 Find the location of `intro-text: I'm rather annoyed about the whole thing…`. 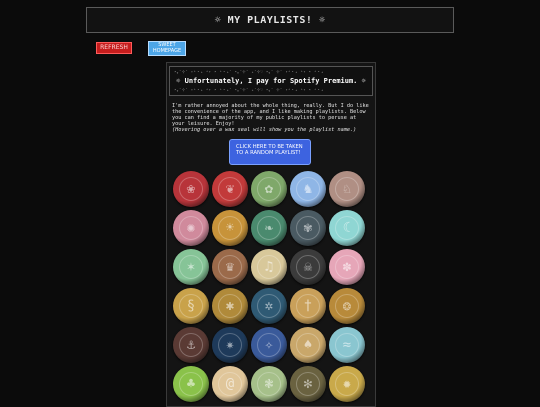

intro-text: I'm rather annoyed about the whole thing… is located at coordinates (271, 118).